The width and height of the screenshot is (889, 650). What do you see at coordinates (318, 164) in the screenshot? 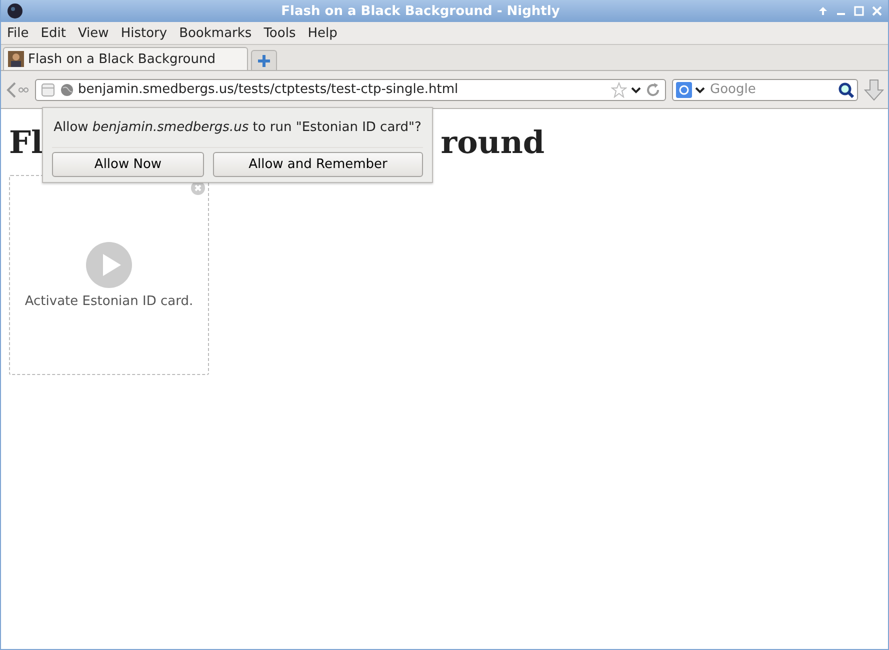
I see `popup-button: Allow and Remember` at bounding box center [318, 164].